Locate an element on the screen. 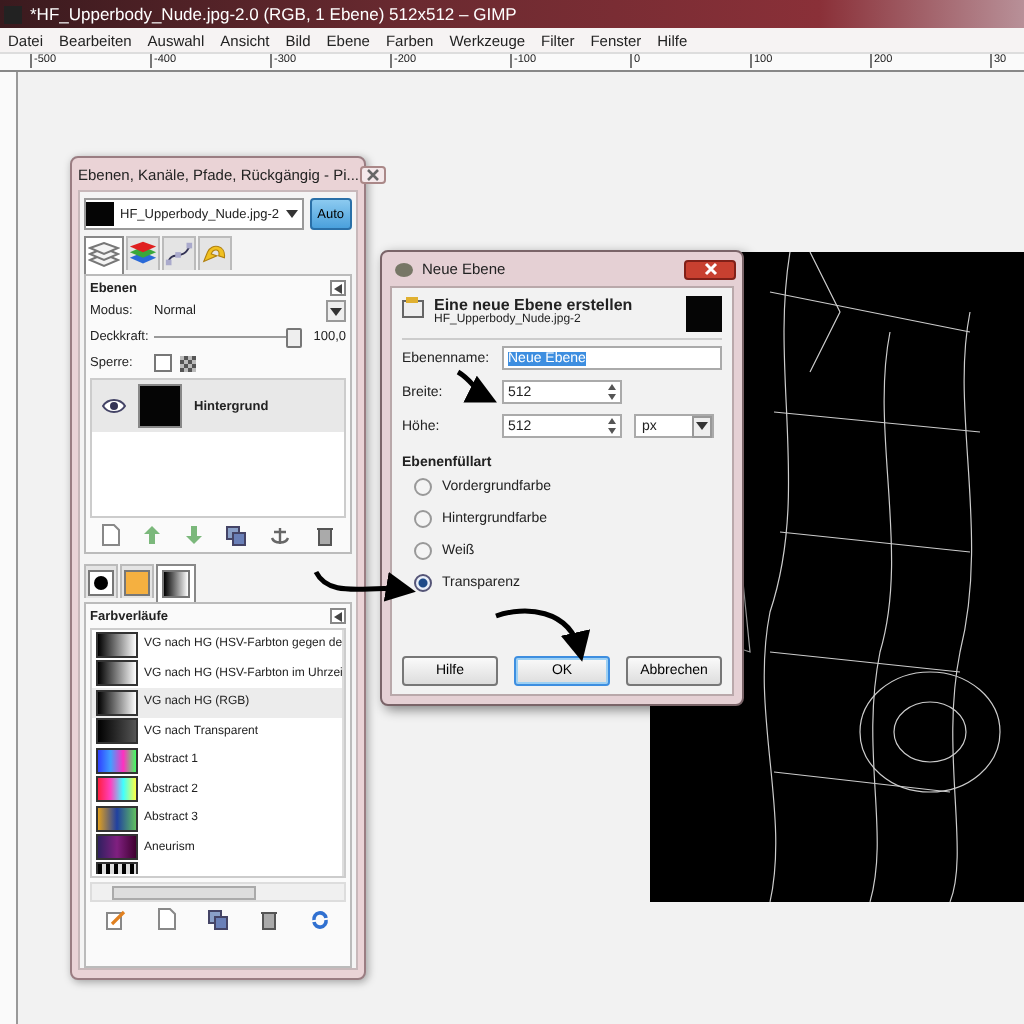 The height and width of the screenshot is (1024, 1024). gradient-icon is located at coordinates (176, 584).